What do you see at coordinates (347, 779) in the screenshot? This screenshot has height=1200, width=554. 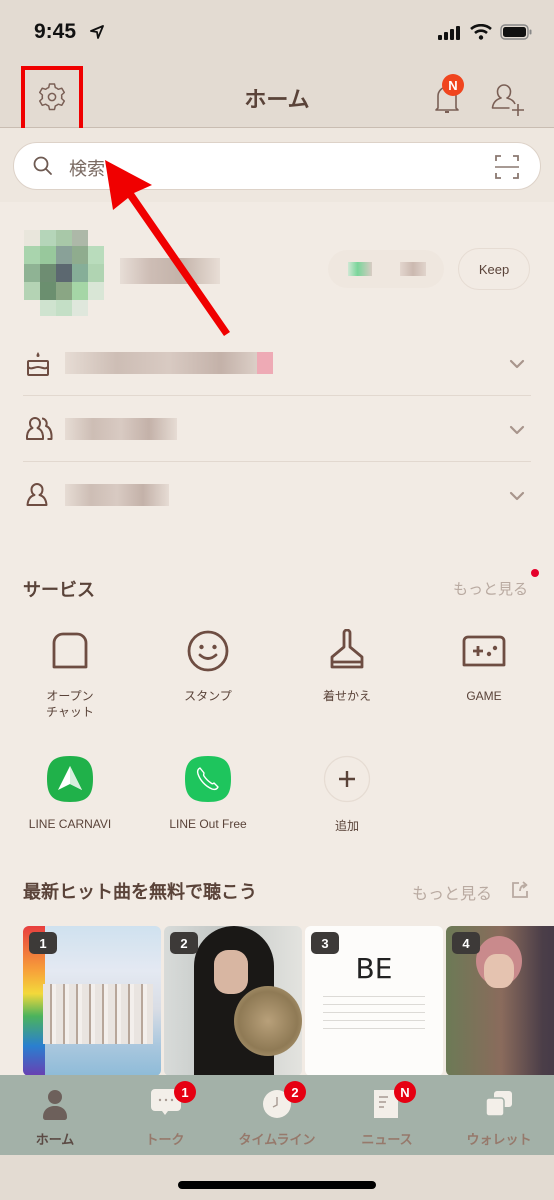 I see `add-icon` at bounding box center [347, 779].